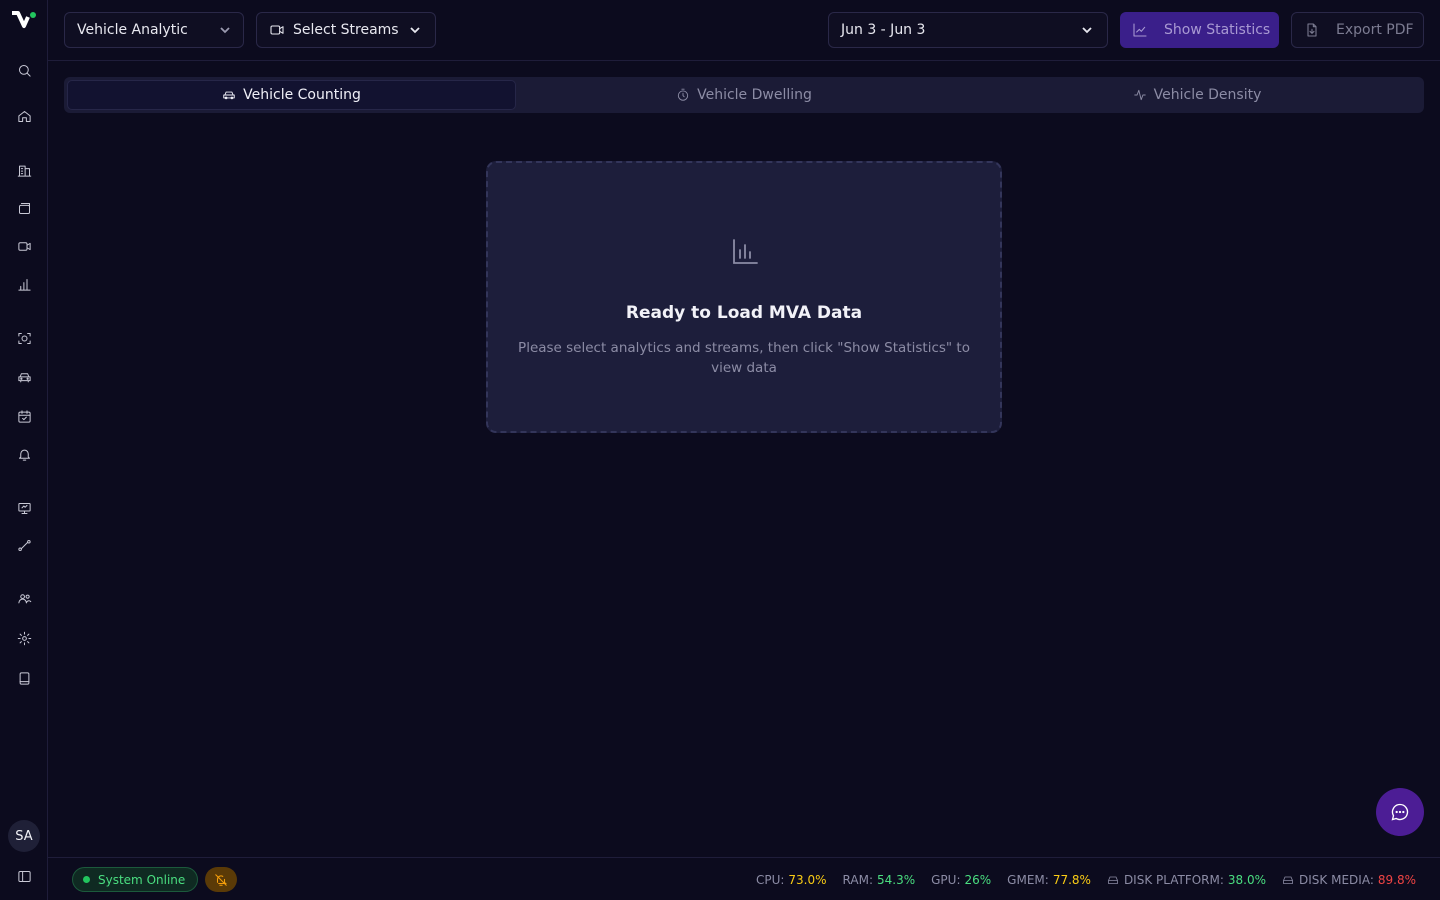 The image size is (1440, 900). What do you see at coordinates (683, 95) in the screenshot?
I see `timer-icon` at bounding box center [683, 95].